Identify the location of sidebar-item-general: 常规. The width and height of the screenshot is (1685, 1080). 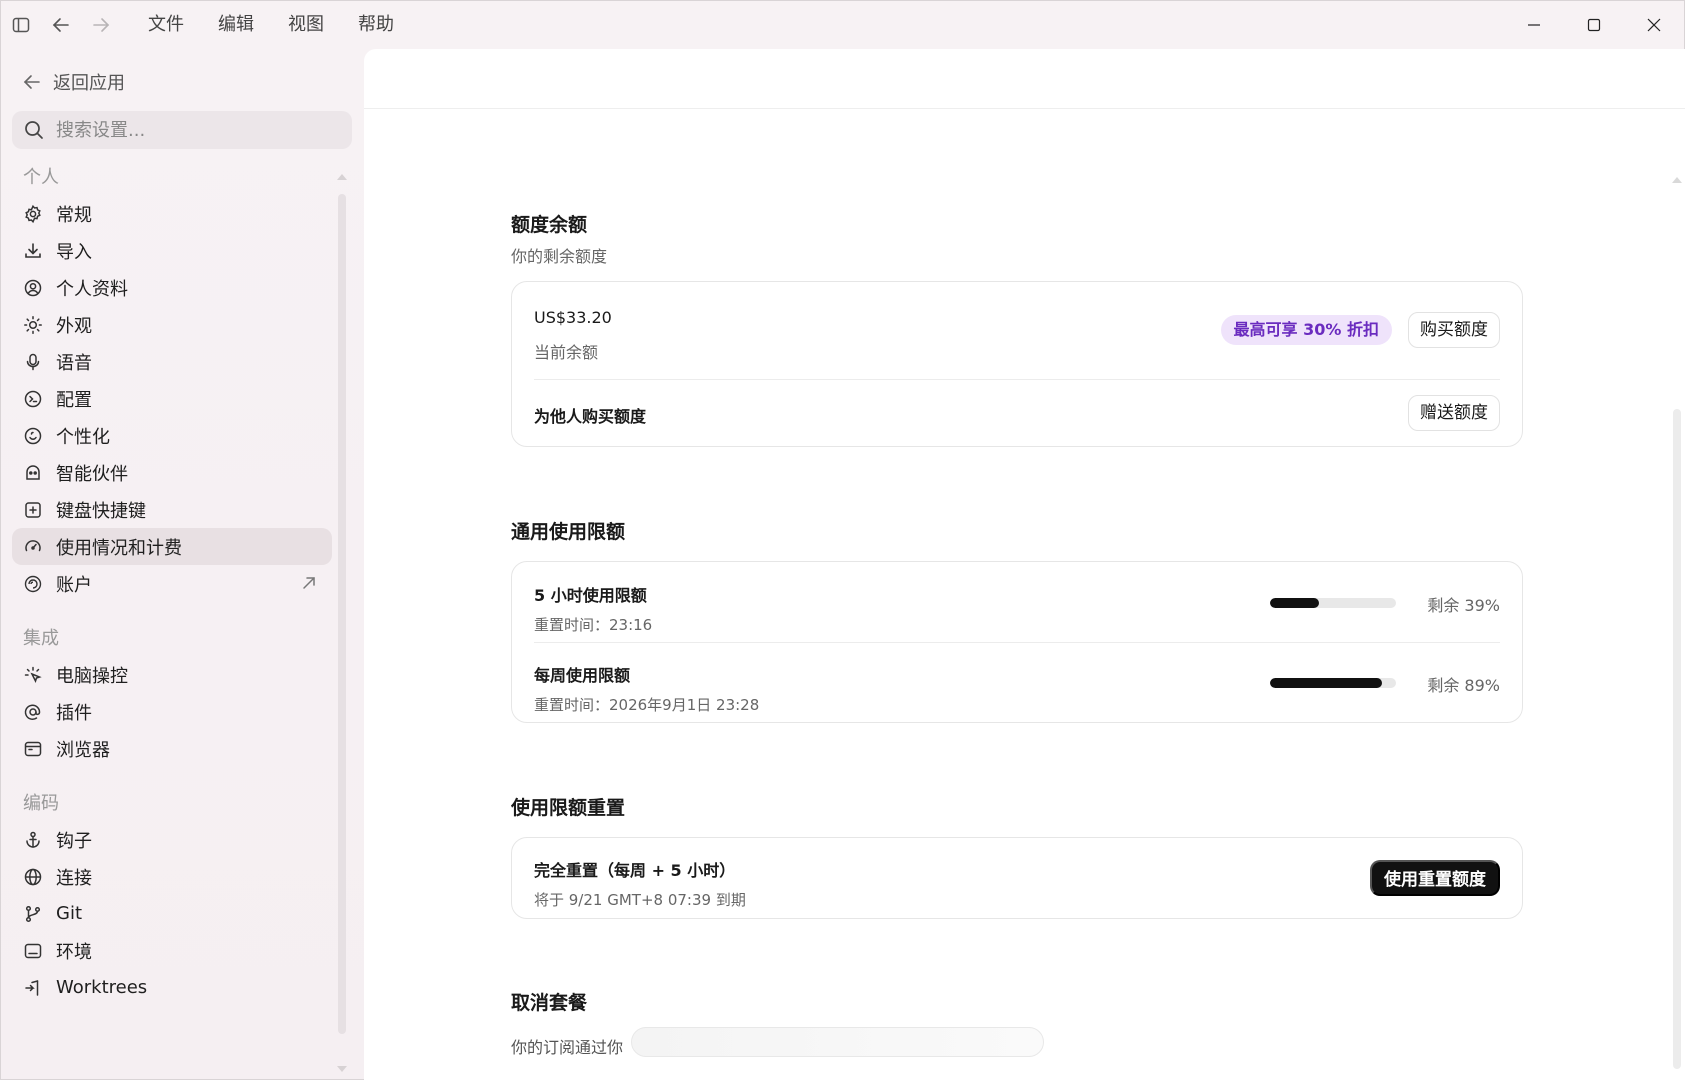
(172, 213).